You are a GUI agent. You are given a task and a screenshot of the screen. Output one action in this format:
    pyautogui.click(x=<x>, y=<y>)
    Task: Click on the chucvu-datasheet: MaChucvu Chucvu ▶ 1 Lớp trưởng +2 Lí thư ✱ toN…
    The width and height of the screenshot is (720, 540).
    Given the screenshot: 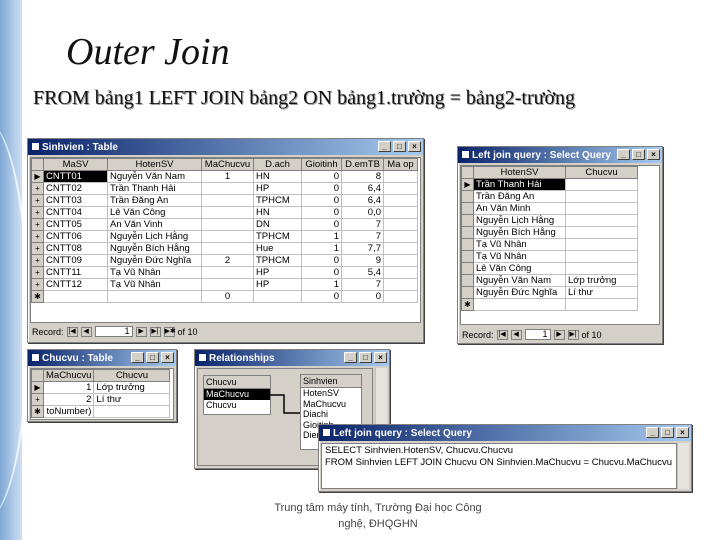 What is the action you would take?
    pyautogui.click(x=102, y=394)
    